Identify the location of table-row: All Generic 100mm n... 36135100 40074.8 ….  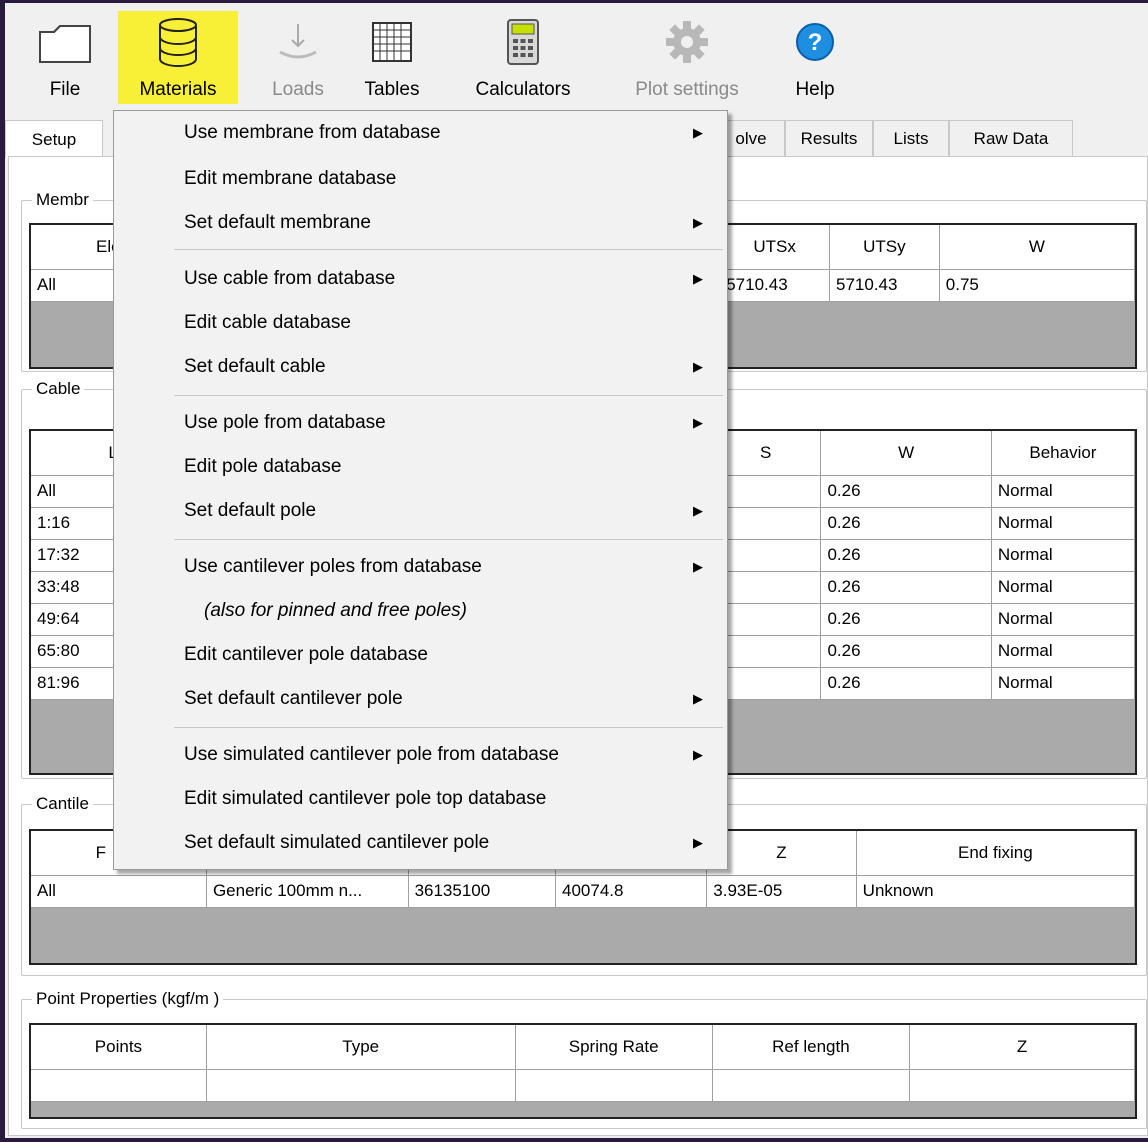
(583, 891).